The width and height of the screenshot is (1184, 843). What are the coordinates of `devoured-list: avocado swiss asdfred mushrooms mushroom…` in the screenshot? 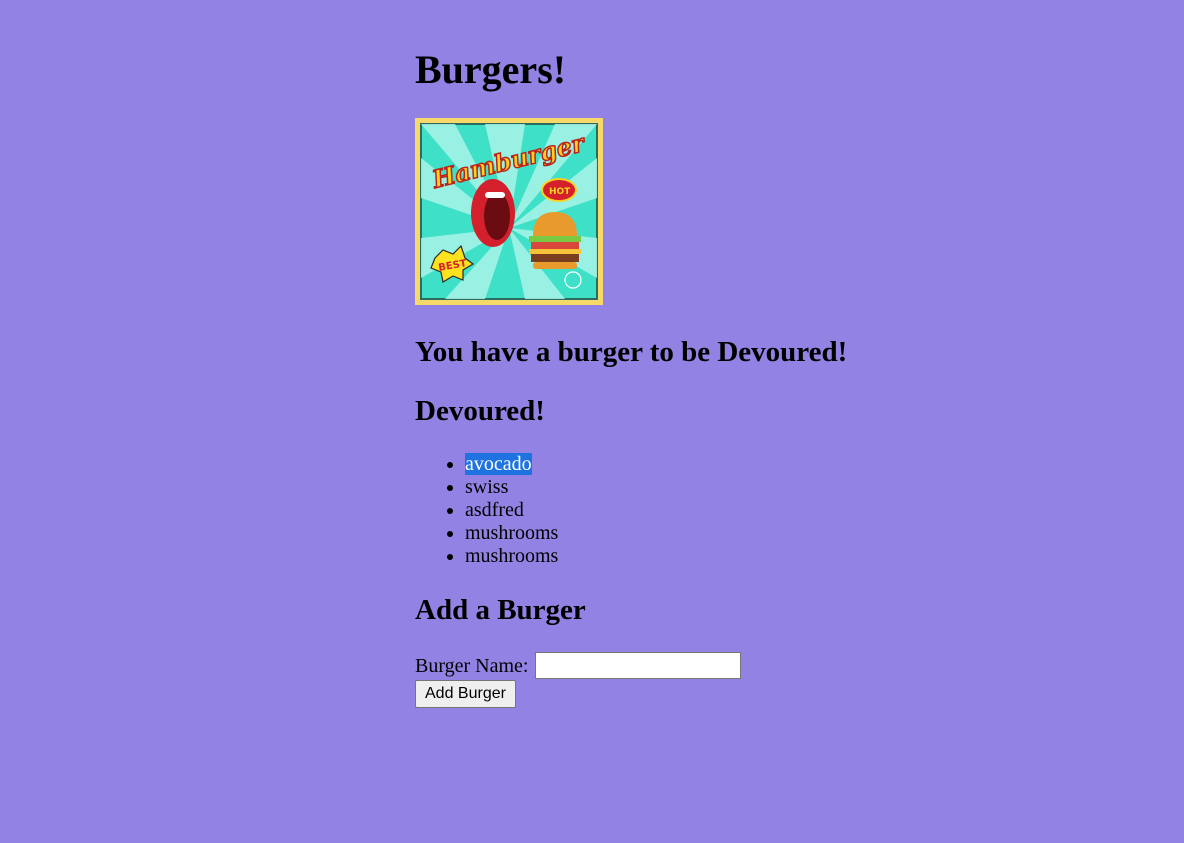 It's located at (486, 510).